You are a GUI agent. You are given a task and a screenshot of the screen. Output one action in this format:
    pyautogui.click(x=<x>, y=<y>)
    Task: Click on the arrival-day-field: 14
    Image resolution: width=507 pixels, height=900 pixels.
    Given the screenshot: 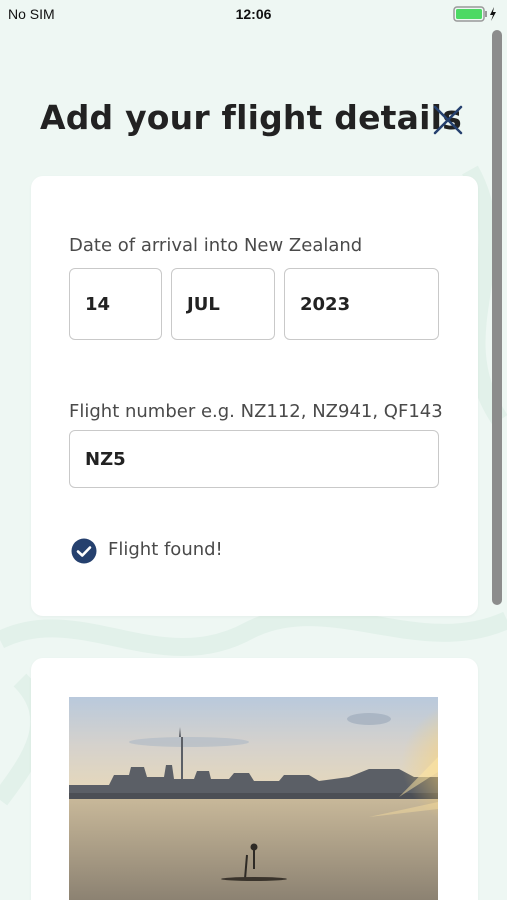 What is the action you would take?
    pyautogui.click(x=115, y=304)
    